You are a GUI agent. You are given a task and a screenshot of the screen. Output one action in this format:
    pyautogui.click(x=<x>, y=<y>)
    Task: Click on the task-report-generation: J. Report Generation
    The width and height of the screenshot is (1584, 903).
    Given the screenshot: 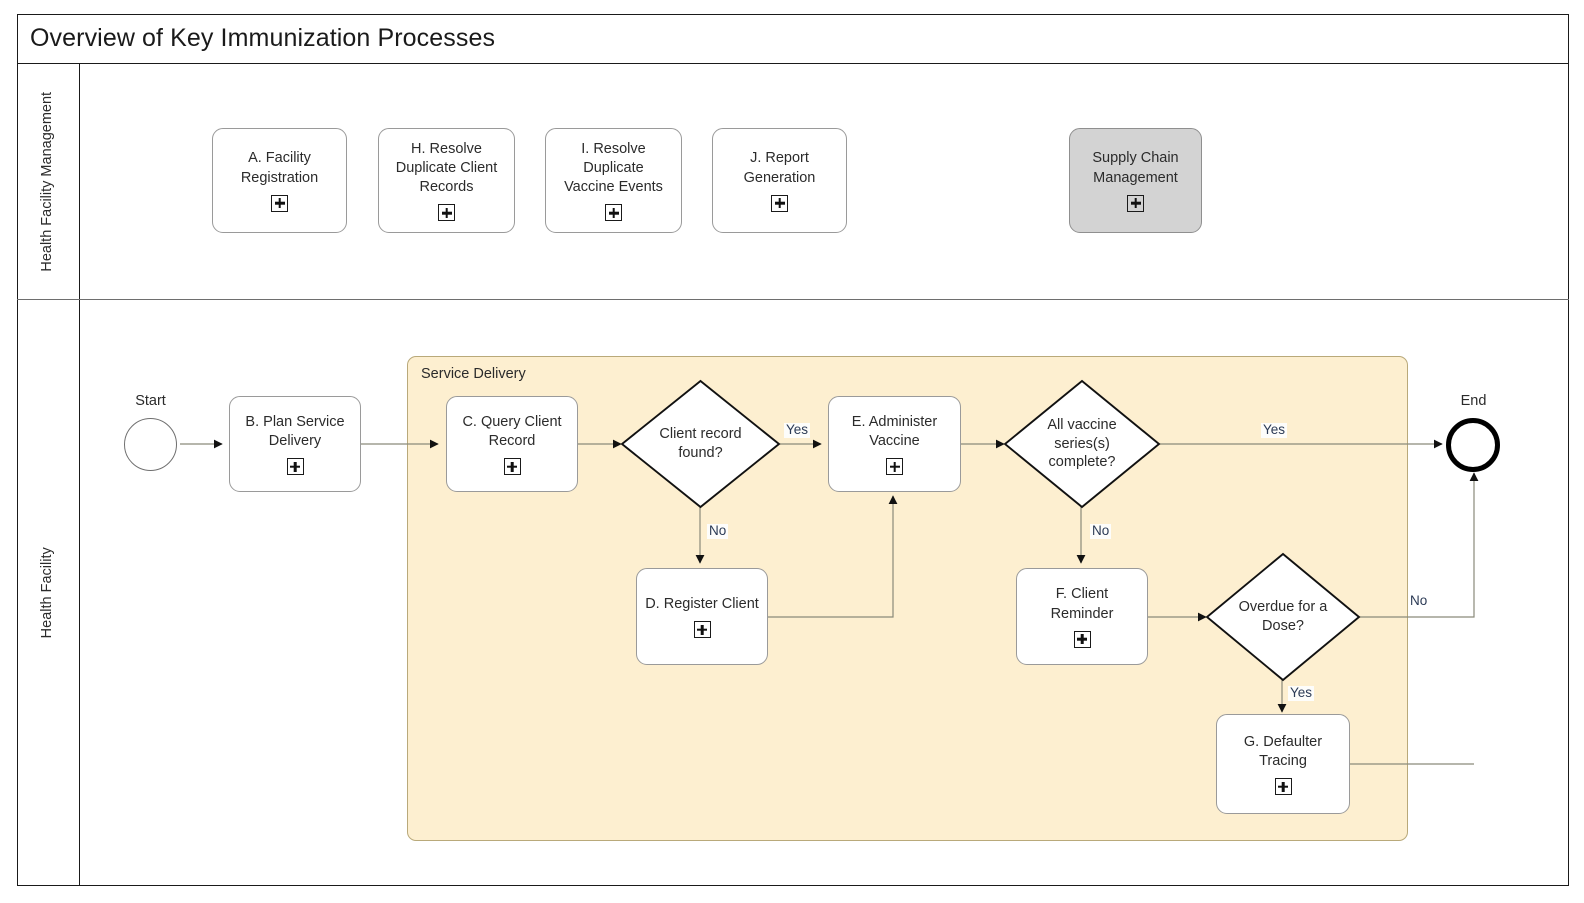 What is the action you would take?
    pyautogui.click(x=779, y=180)
    